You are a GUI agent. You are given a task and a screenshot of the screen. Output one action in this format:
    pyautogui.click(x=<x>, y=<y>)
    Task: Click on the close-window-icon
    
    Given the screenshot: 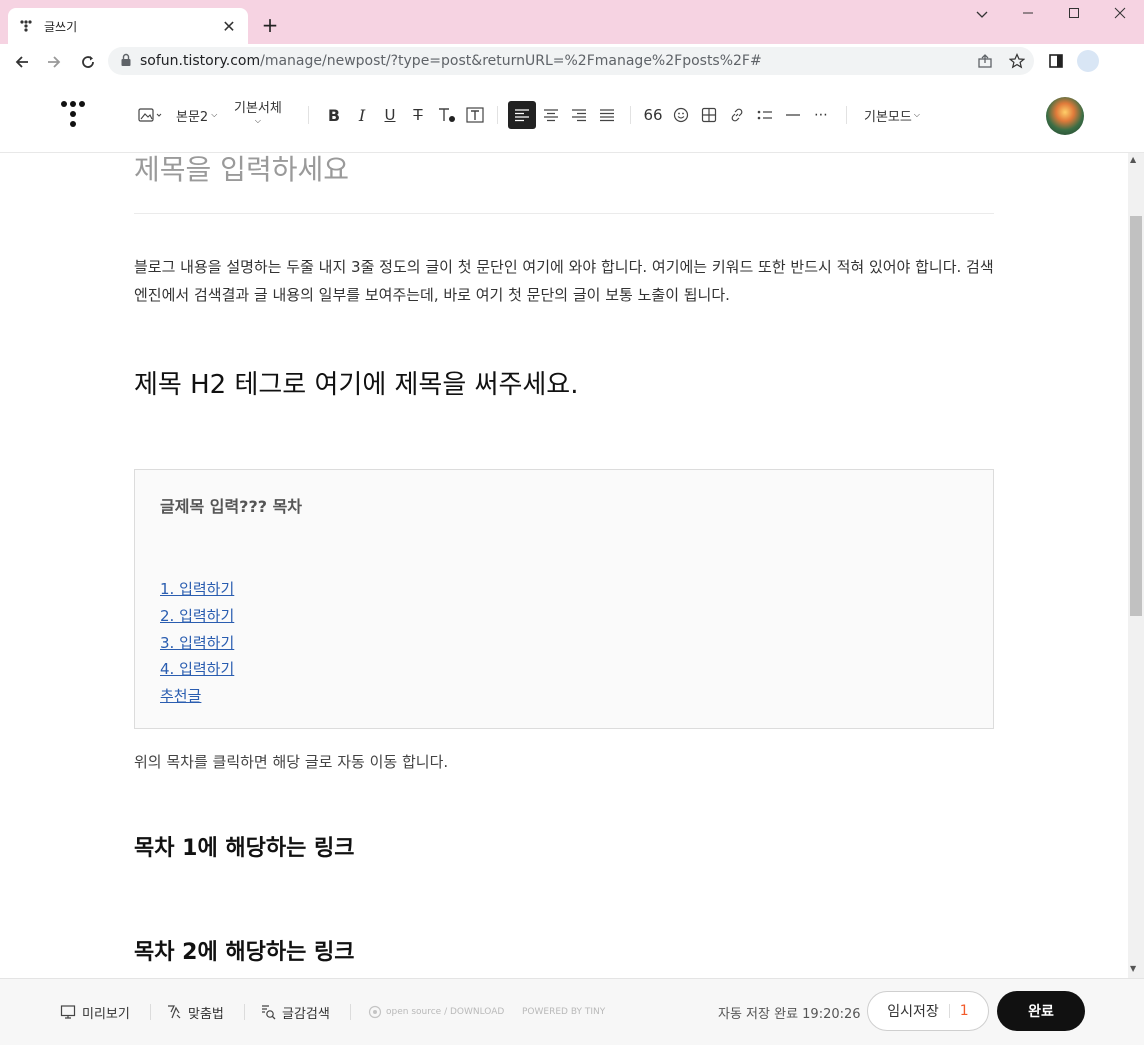 What is the action you would take?
    pyautogui.click(x=1120, y=16)
    